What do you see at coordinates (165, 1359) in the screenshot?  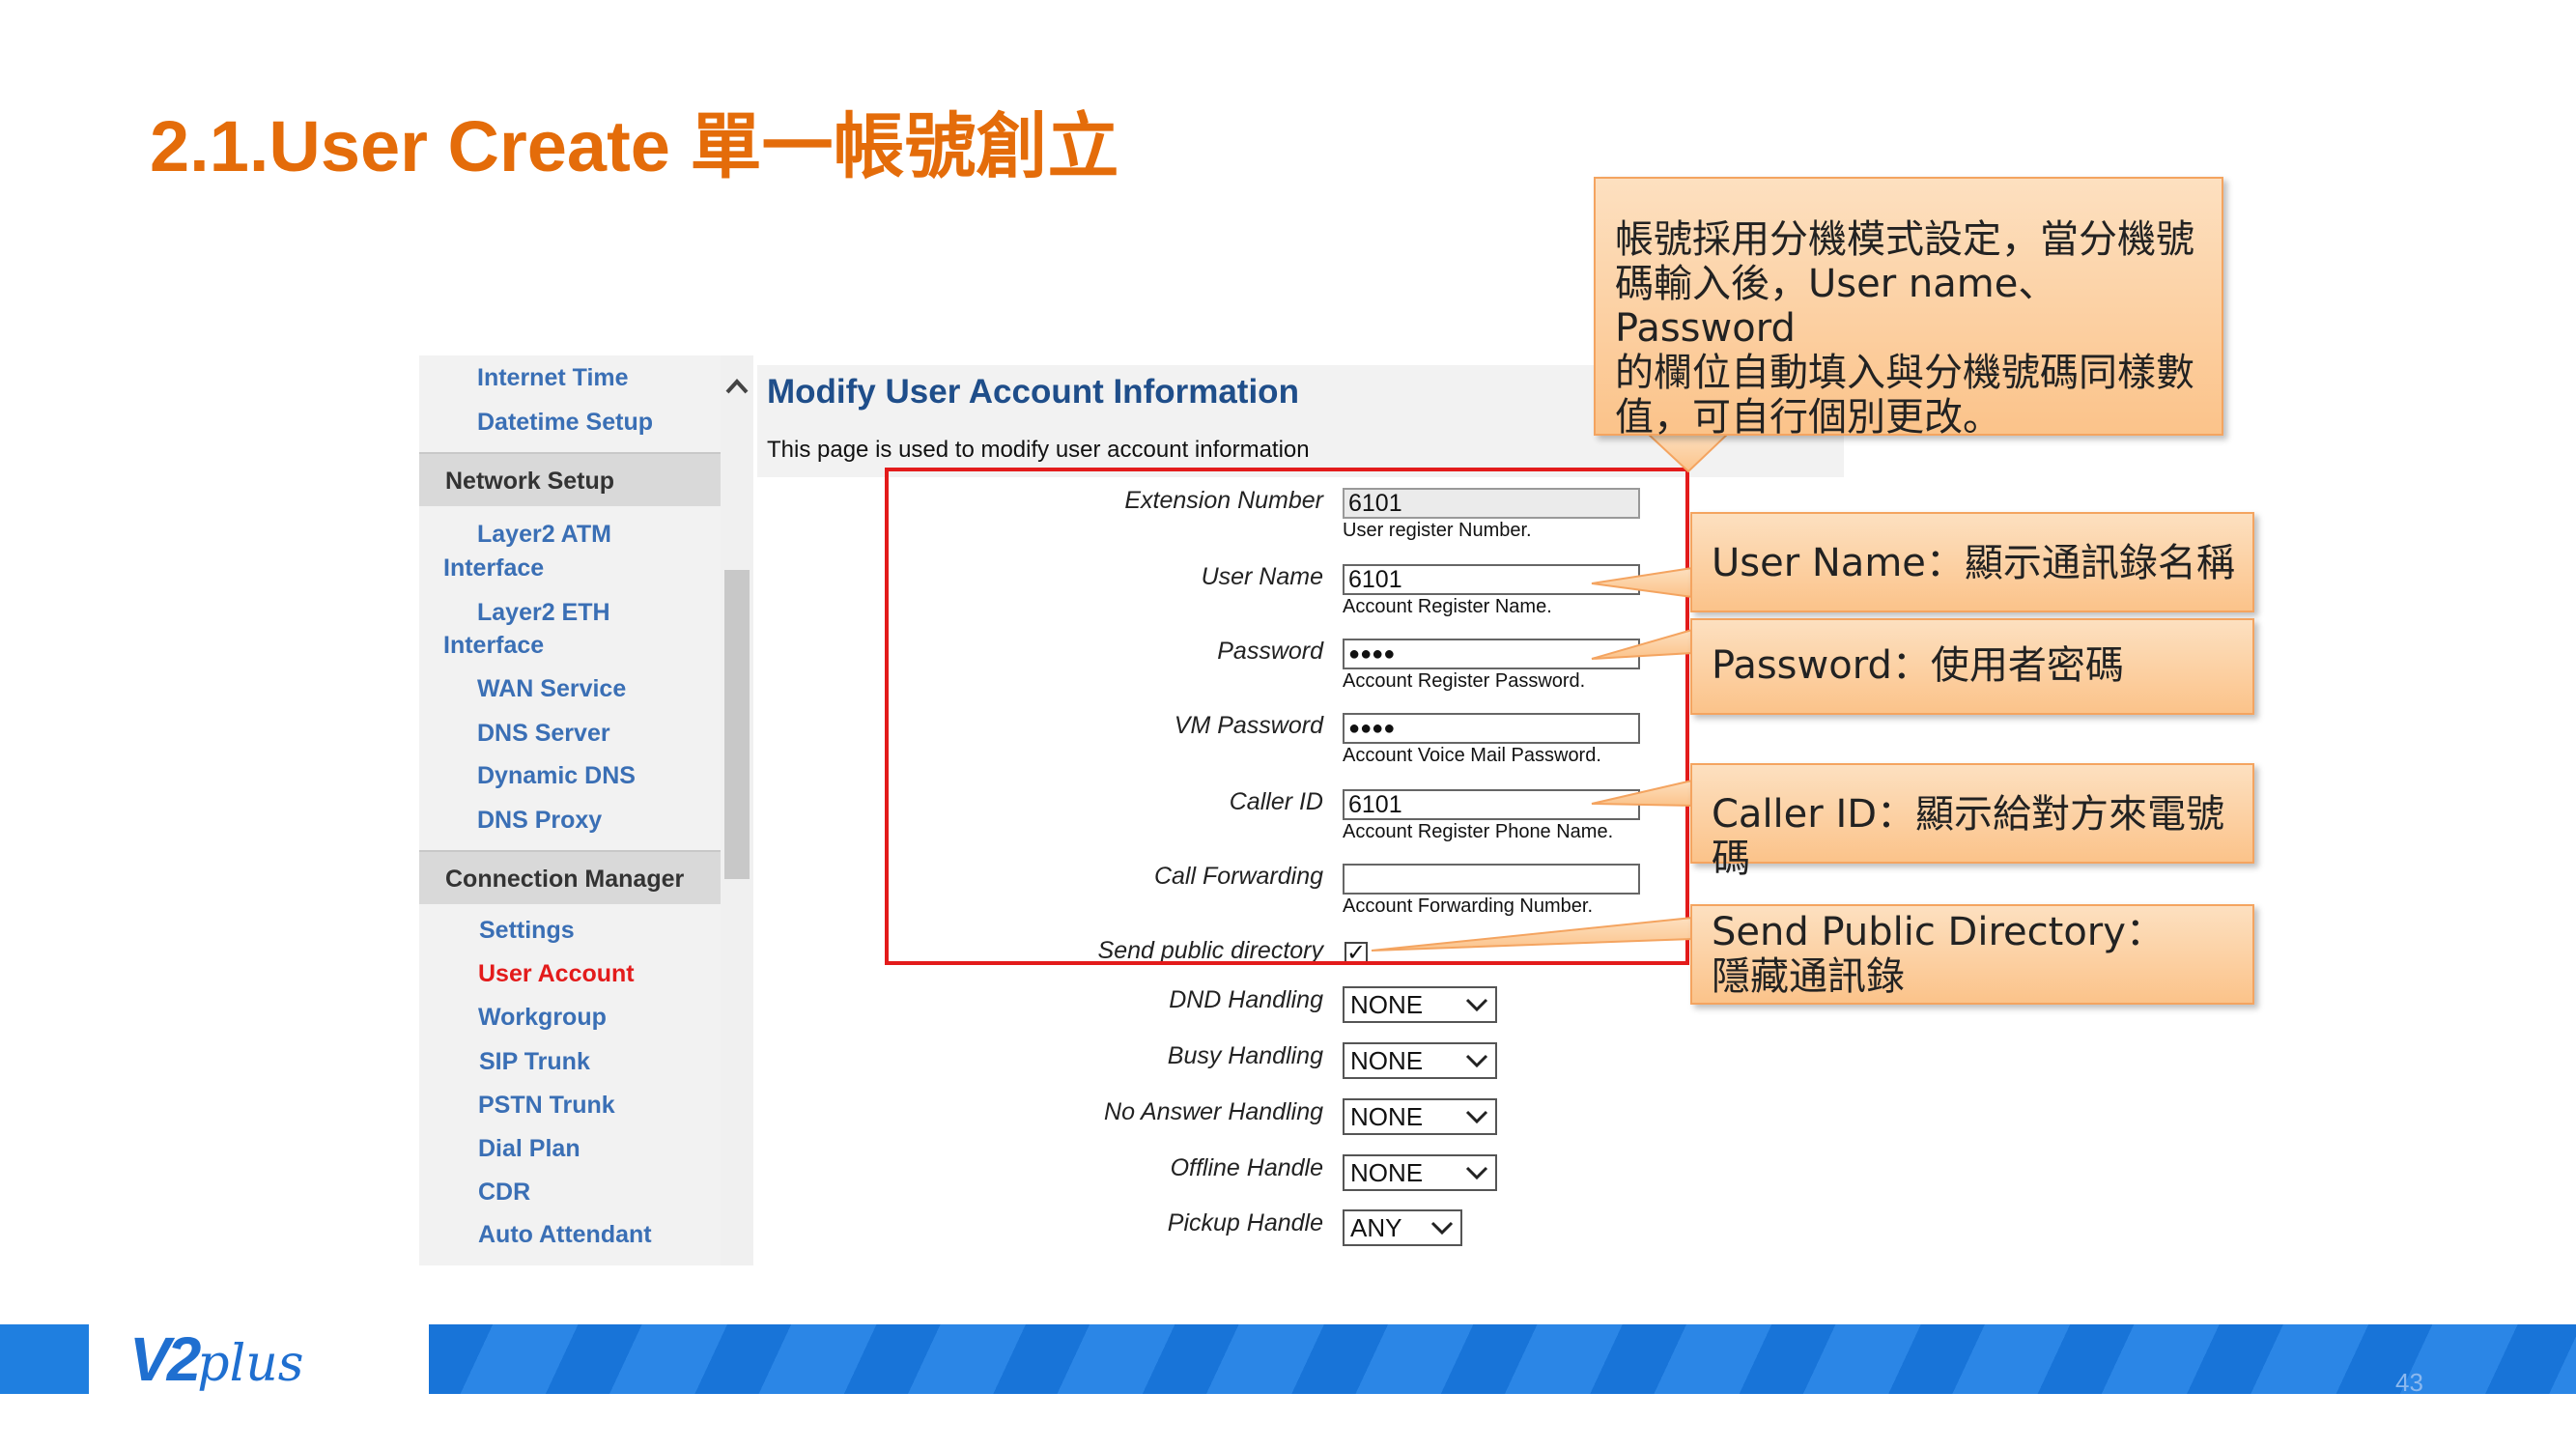 I see `logo-main-text: V2` at bounding box center [165, 1359].